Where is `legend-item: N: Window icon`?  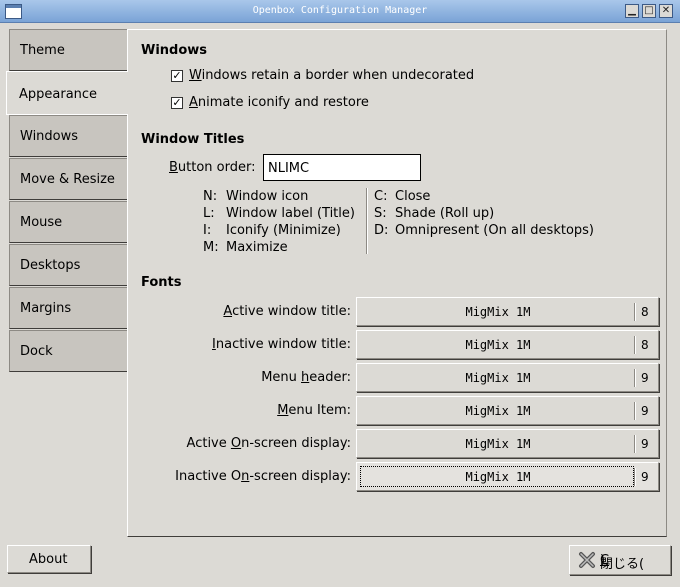 legend-item: N: Window icon is located at coordinates (256, 196).